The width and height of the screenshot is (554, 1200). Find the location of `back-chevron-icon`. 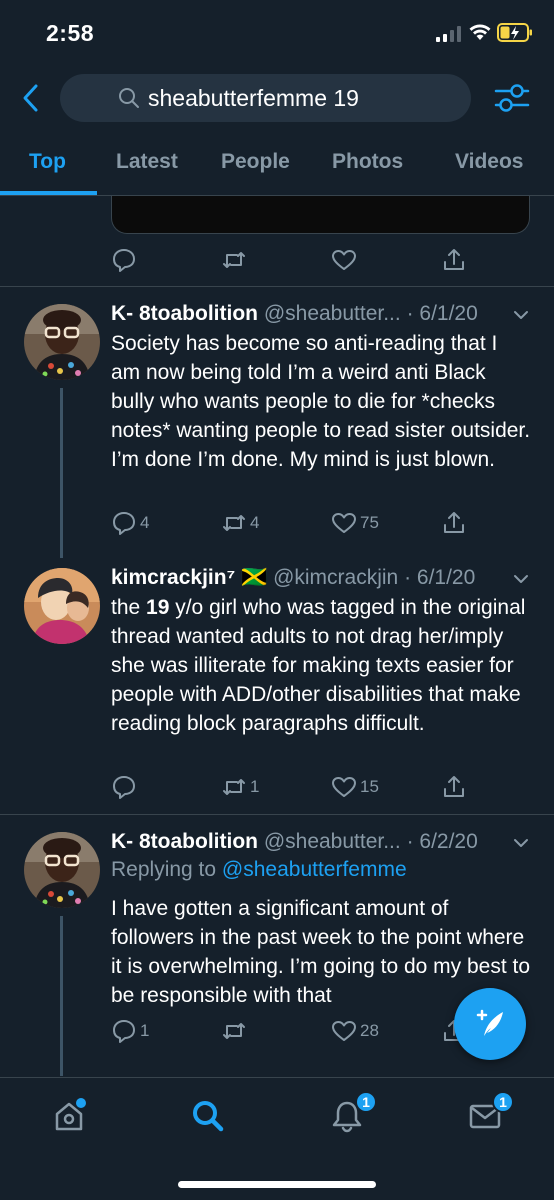

back-chevron-icon is located at coordinates (30, 98).